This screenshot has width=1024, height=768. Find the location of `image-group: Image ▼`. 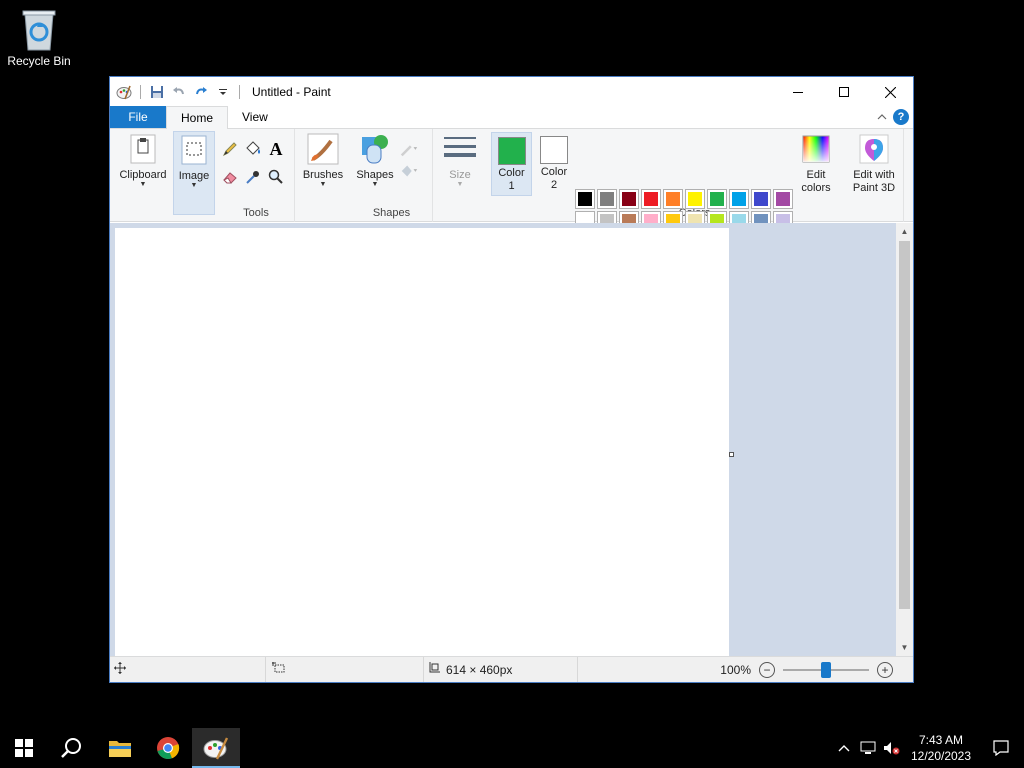

image-group: Image ▼ is located at coordinates (194, 173).